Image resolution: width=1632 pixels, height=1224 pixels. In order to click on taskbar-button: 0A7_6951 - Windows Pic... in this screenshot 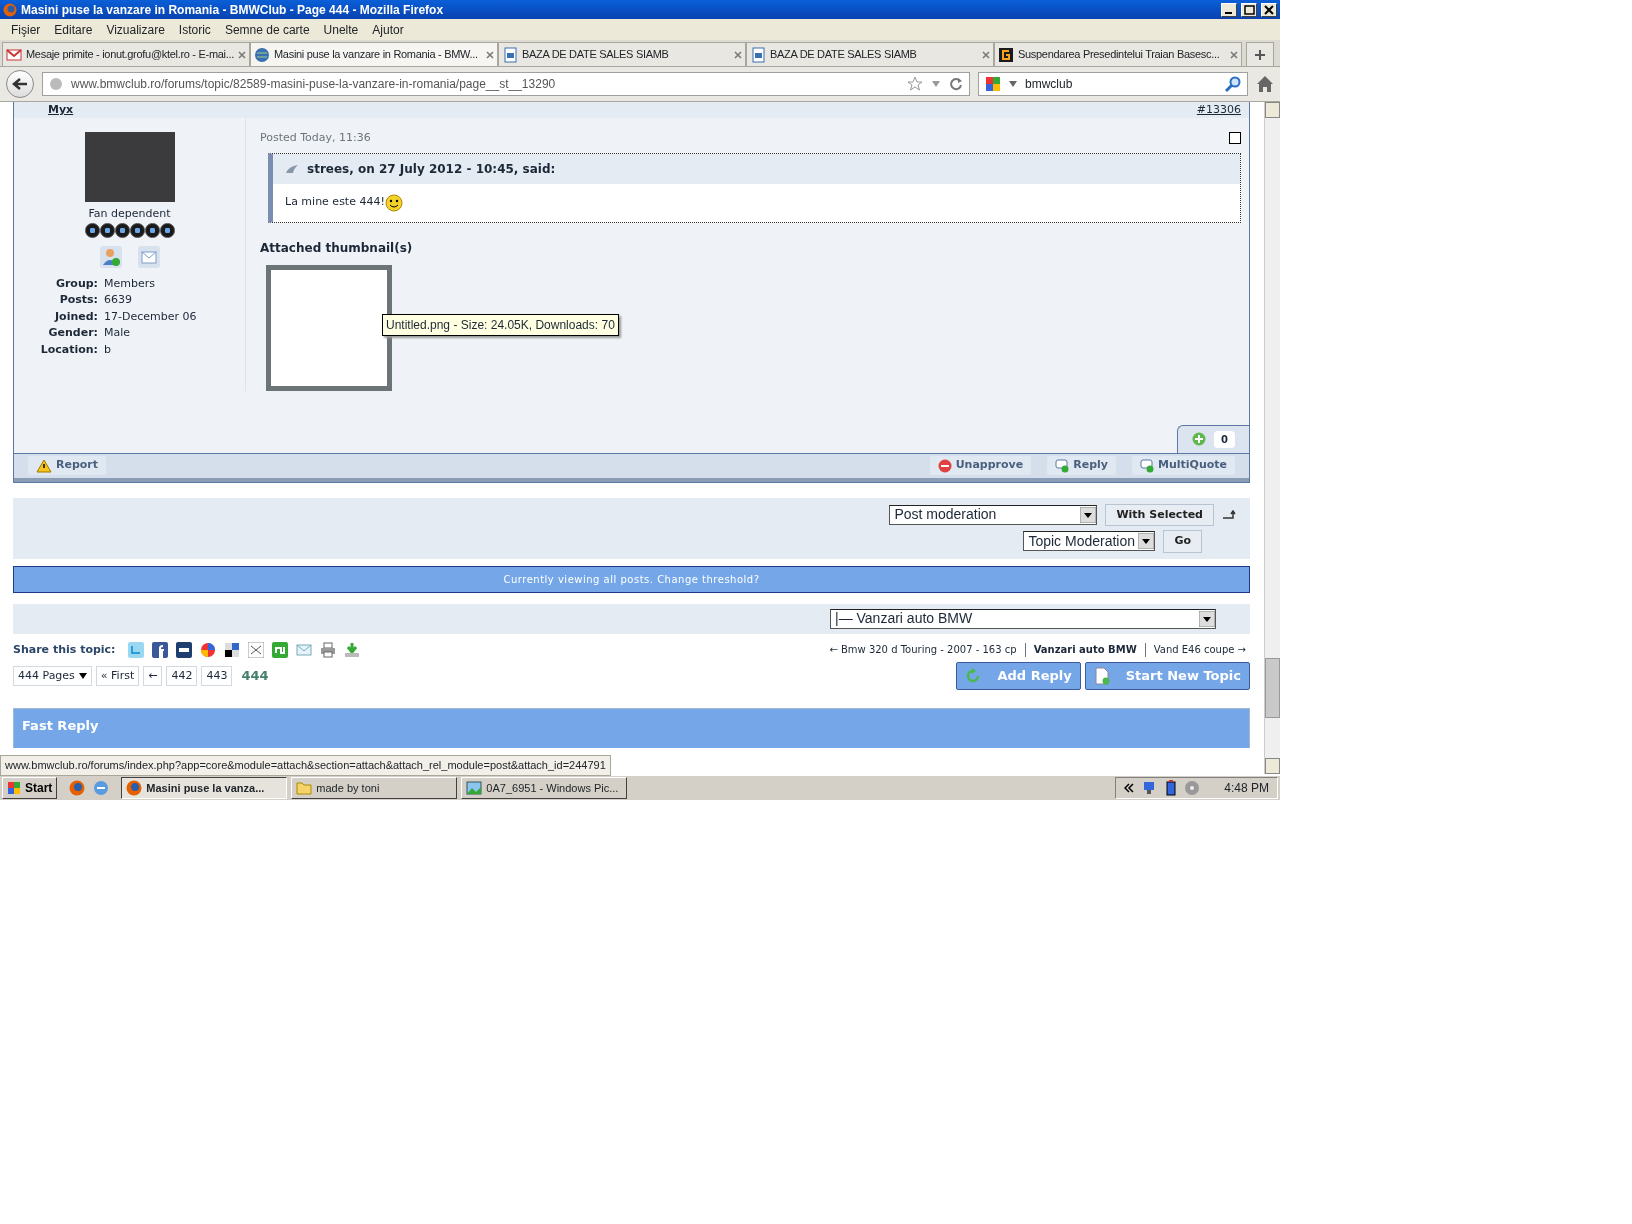, I will do `click(544, 788)`.